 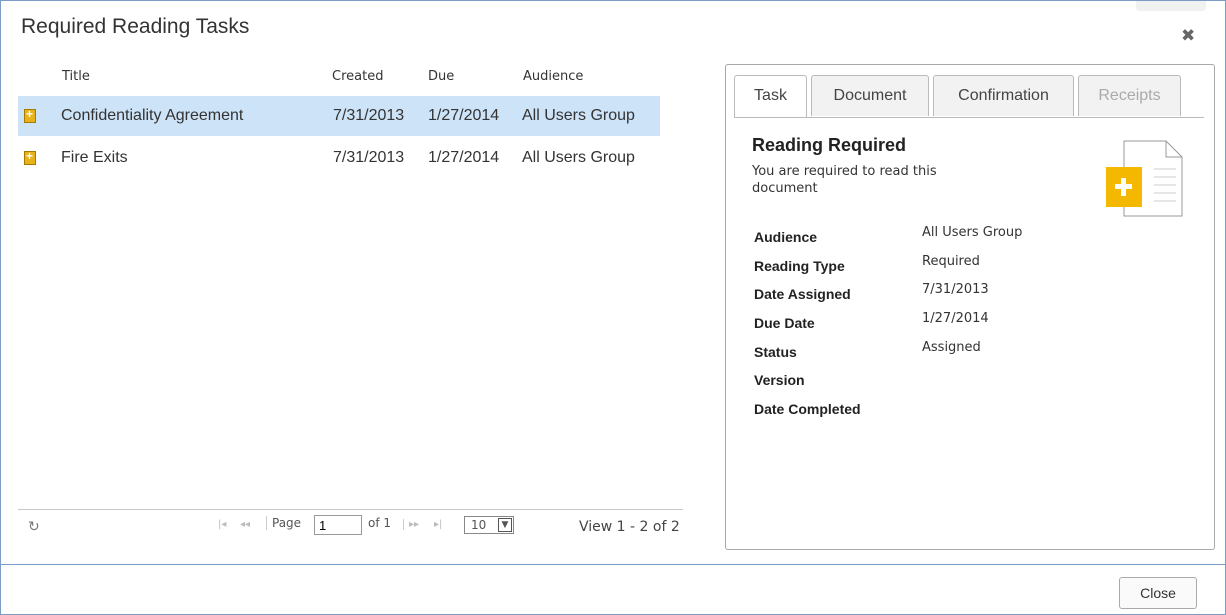 What do you see at coordinates (870, 95) in the screenshot?
I see `tab-document: Document` at bounding box center [870, 95].